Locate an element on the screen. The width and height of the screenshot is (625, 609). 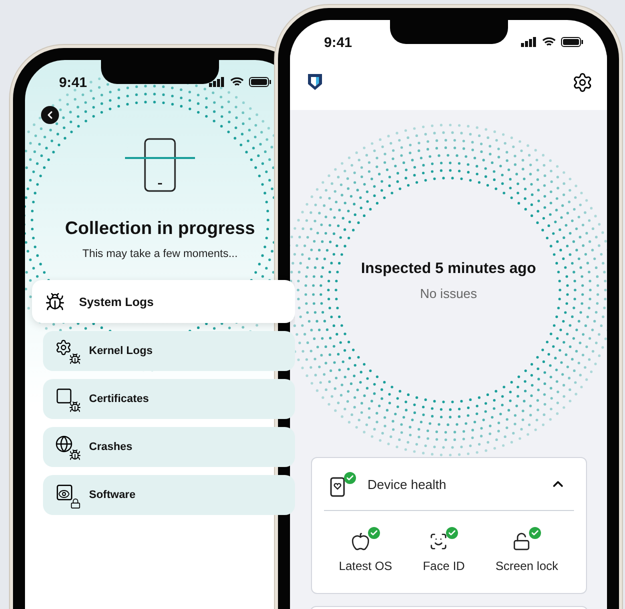
log-category-item: Certificates is located at coordinates (169, 399).